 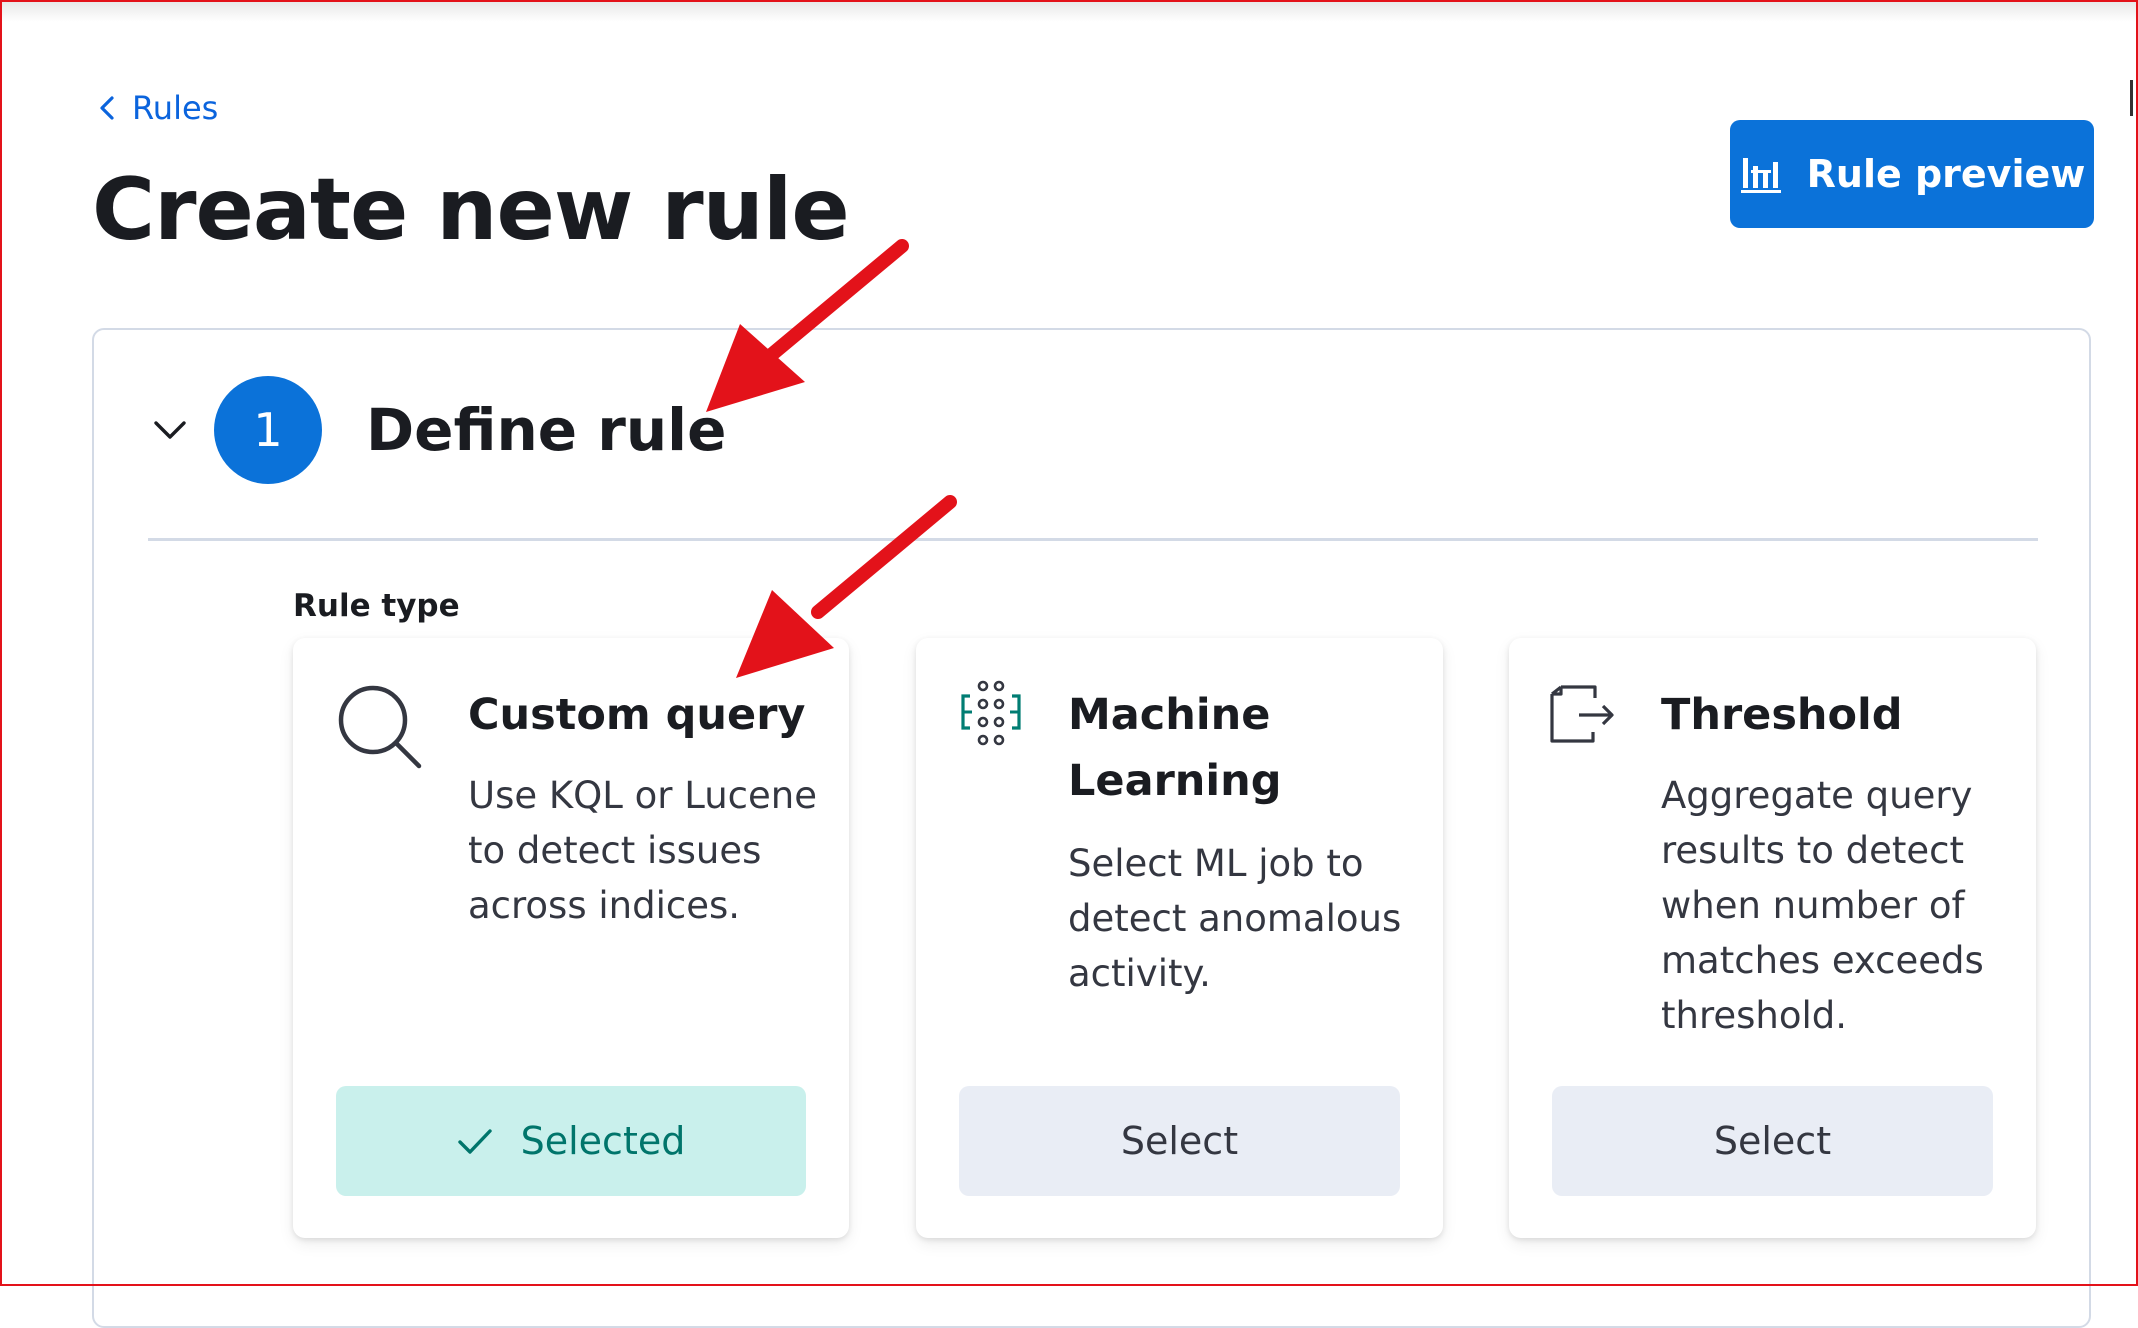 I want to click on chevron-down-icon, so click(x=170, y=430).